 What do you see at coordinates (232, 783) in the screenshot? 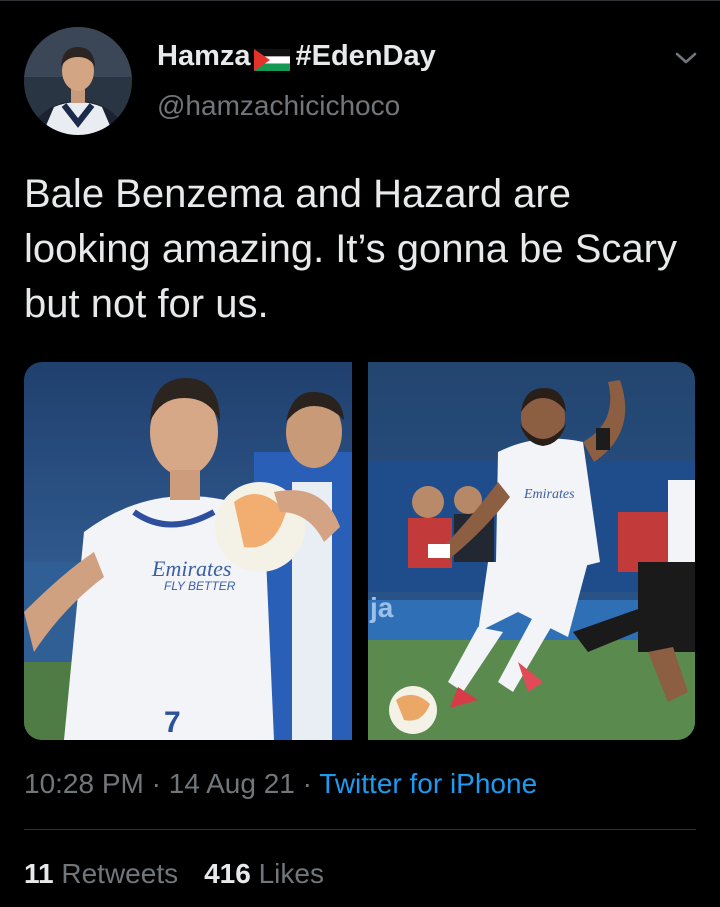
I see `tweet-date: 14 Aug 21` at bounding box center [232, 783].